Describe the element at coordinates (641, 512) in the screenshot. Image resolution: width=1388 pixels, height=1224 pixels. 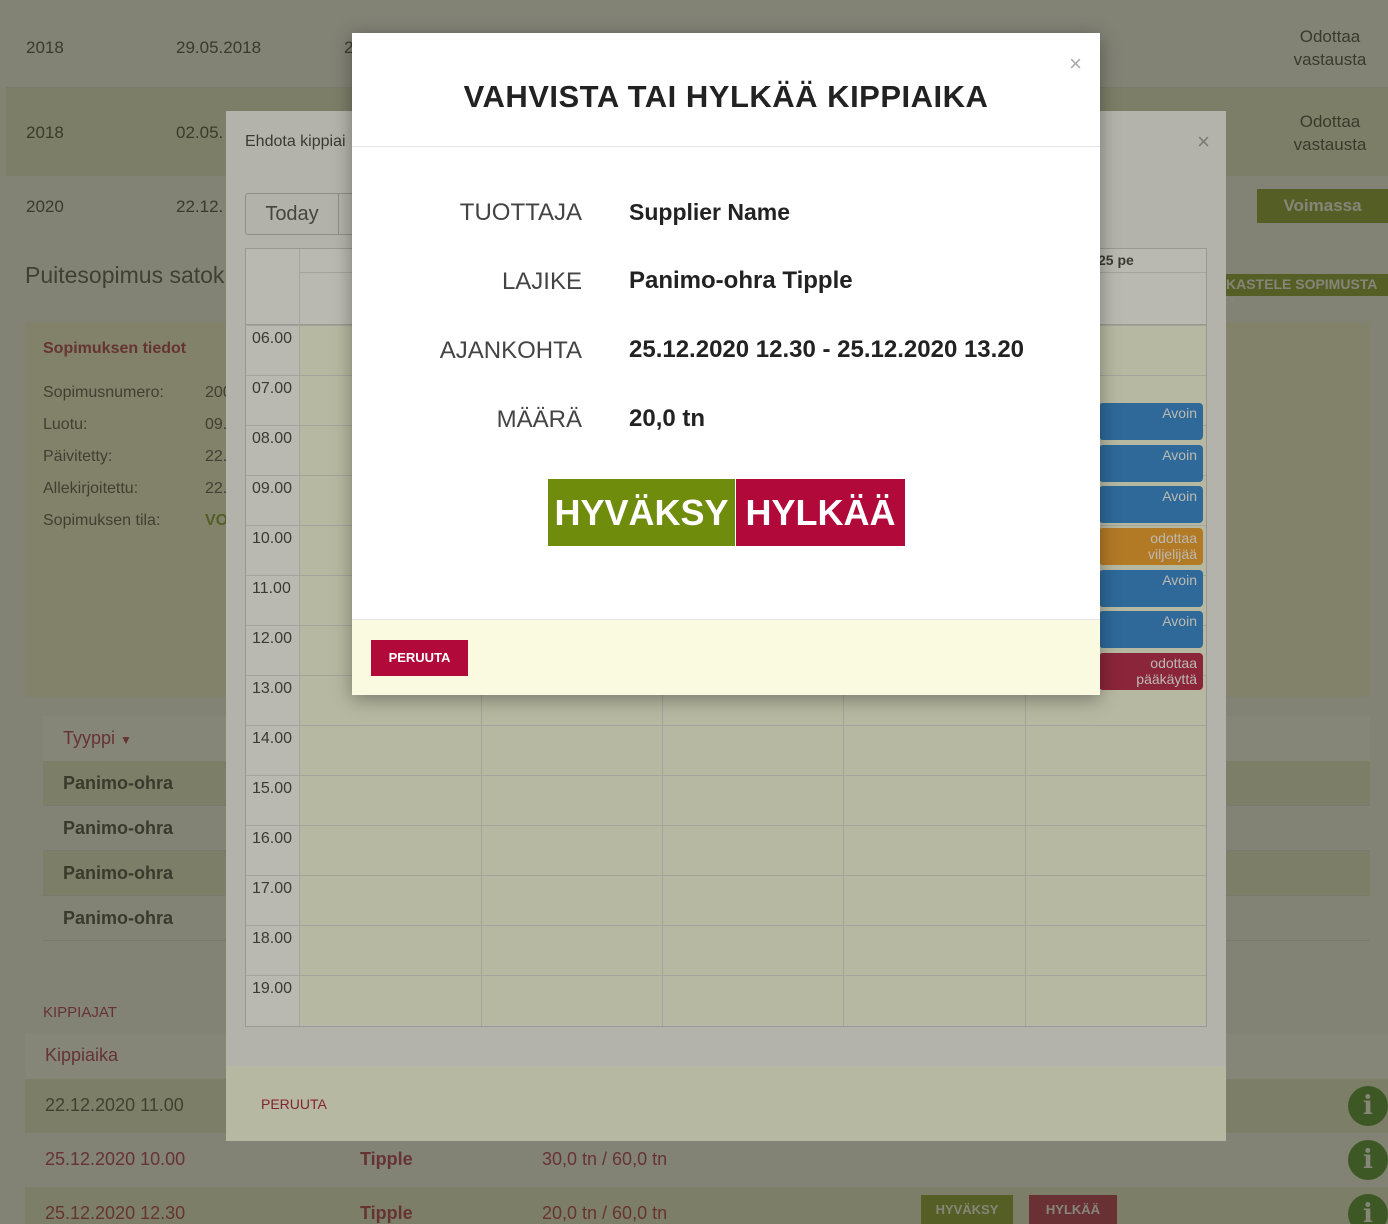
I see `accept-button: HYVÄKSY` at that location.